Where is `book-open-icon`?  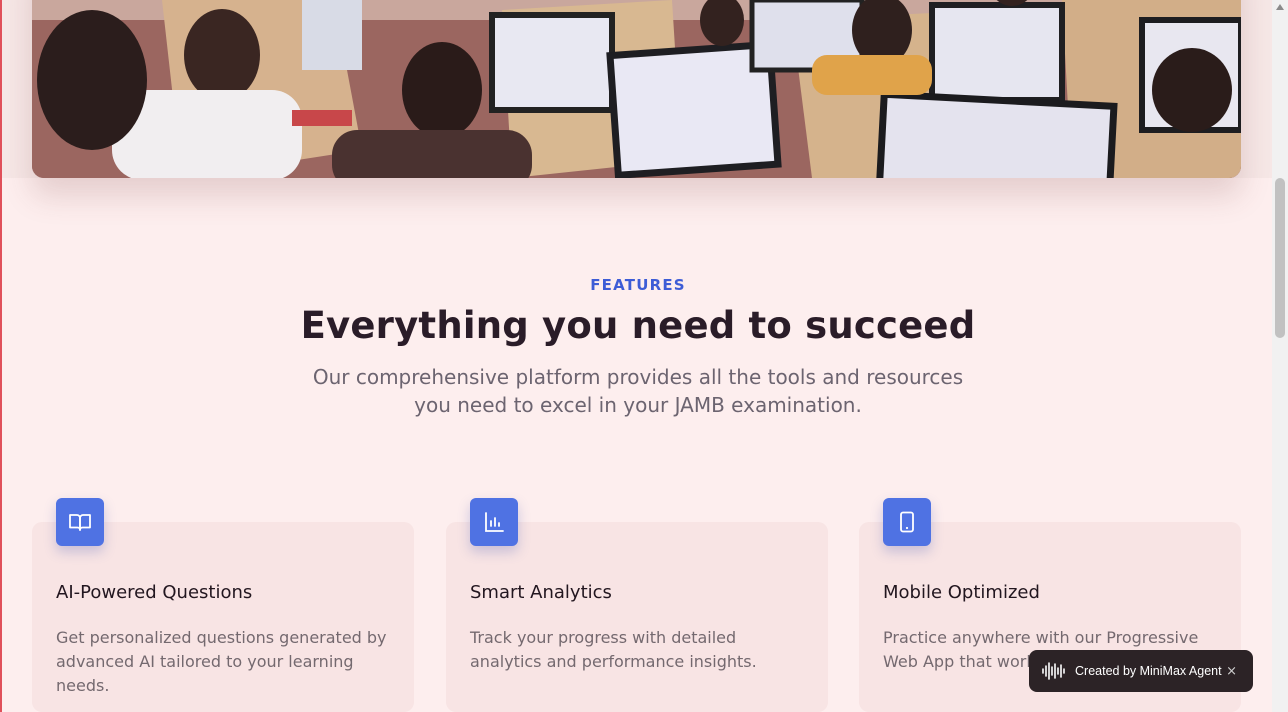 book-open-icon is located at coordinates (80, 522).